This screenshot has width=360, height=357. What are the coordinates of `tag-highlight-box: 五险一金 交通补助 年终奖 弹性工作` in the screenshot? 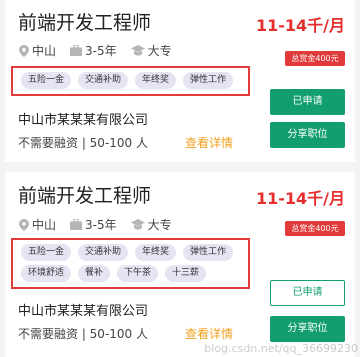 It's located at (130, 81).